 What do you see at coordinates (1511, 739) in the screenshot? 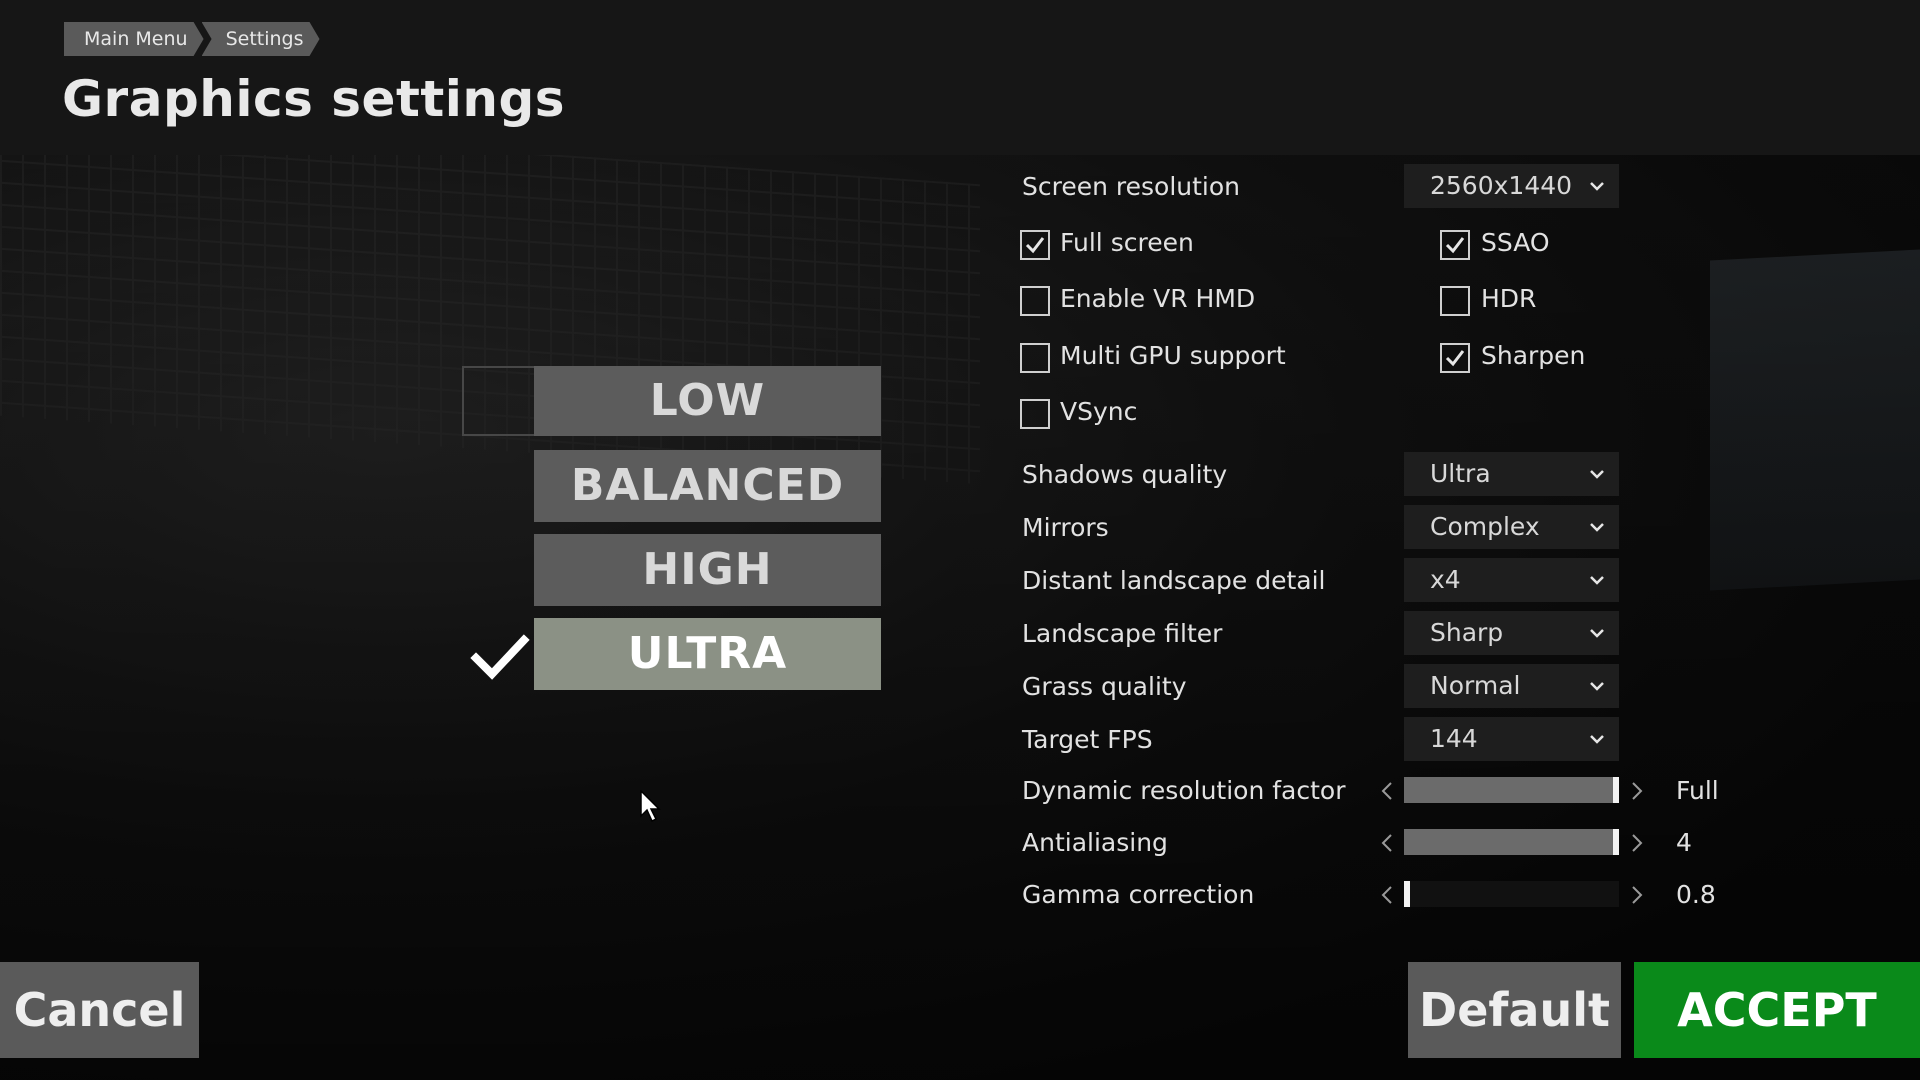
I see `target-fps-dropdown: 144` at bounding box center [1511, 739].